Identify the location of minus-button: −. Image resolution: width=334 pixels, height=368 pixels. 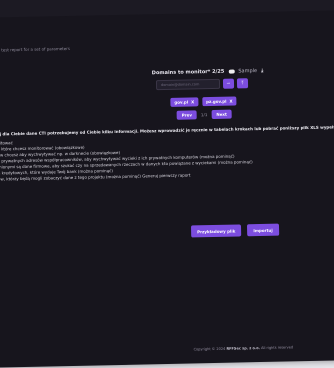
(228, 83).